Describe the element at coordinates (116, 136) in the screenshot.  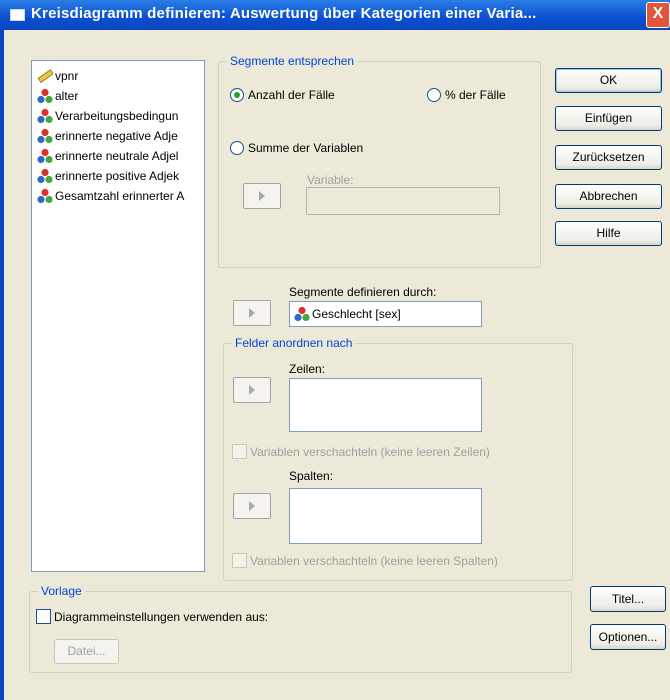
I see `variable-label: erinnerte negative Adje` at that location.